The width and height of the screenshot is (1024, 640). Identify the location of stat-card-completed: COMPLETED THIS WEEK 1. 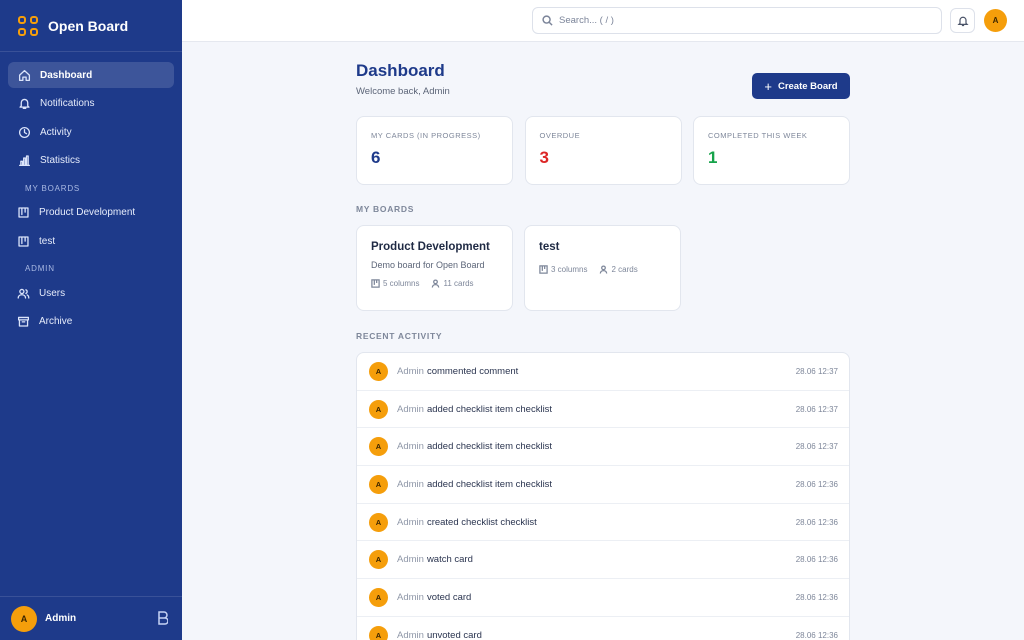
(771, 150).